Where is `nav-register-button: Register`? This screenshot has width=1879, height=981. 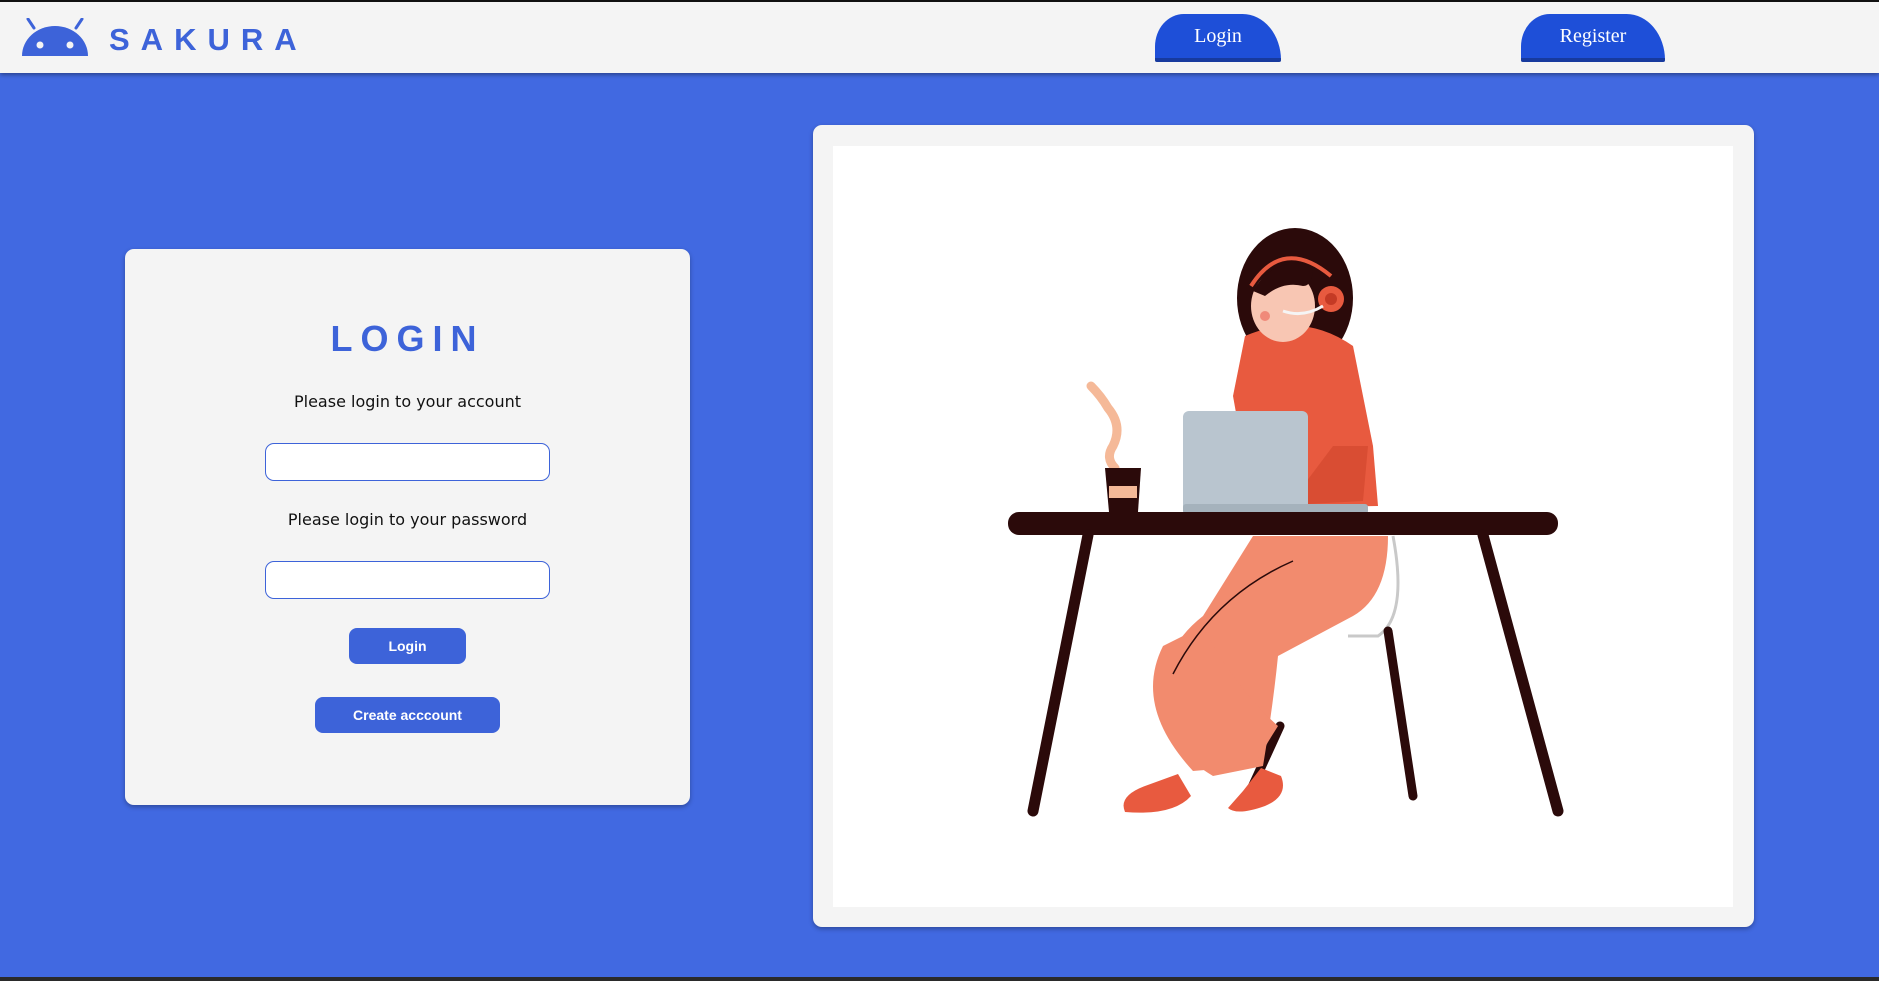
nav-register-button: Register is located at coordinates (1593, 38).